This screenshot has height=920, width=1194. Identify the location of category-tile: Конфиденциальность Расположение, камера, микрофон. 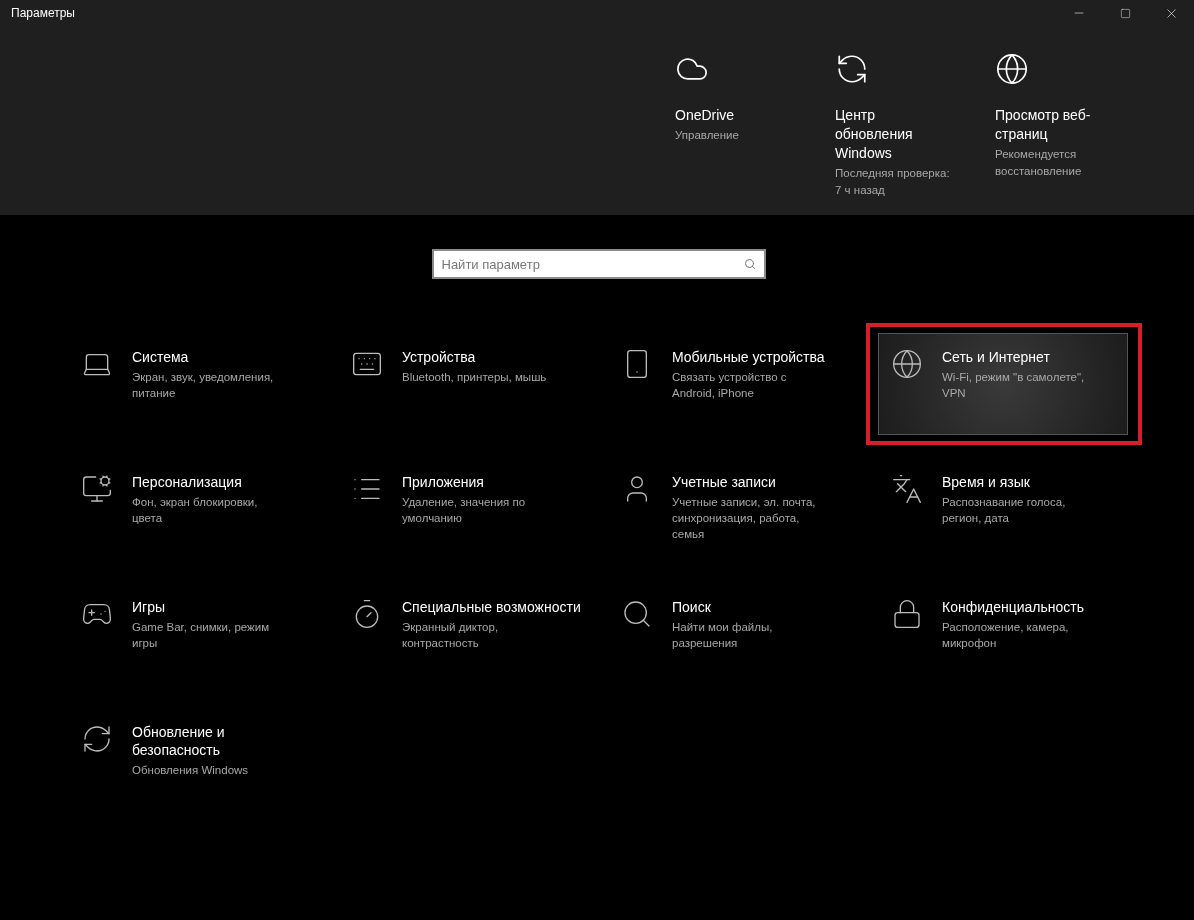
(1003, 634).